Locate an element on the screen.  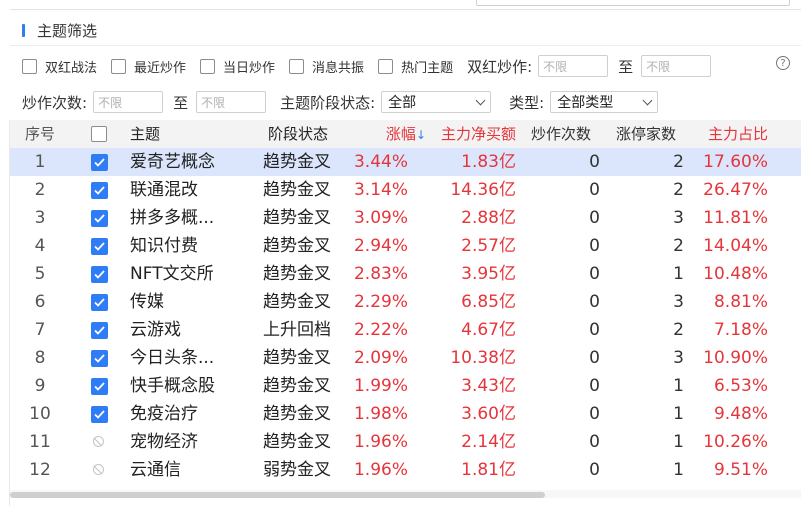
section-header: 主题筛选 is located at coordinates (59, 30).